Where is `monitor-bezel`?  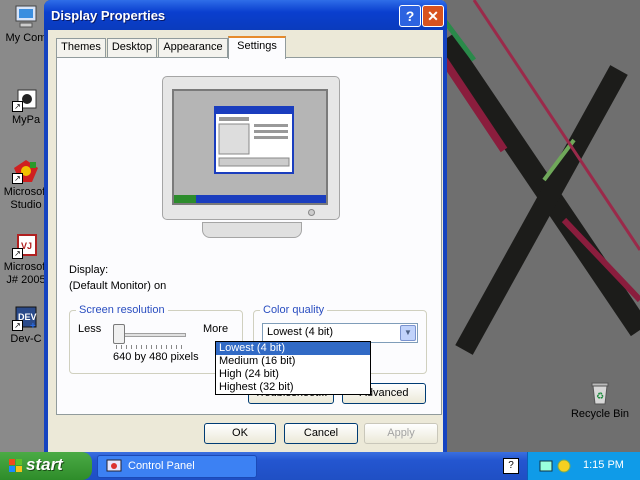
monitor-bezel is located at coordinates (251, 148).